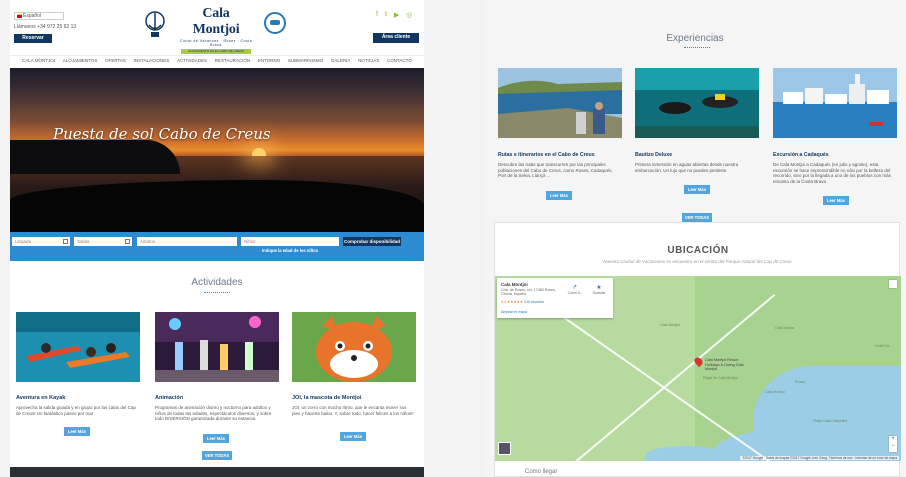 Image resolution: width=906 pixels, height=477 pixels. Describe the element at coordinates (695, 38) in the screenshot. I see `experiences-heading: Experiencias` at that location.